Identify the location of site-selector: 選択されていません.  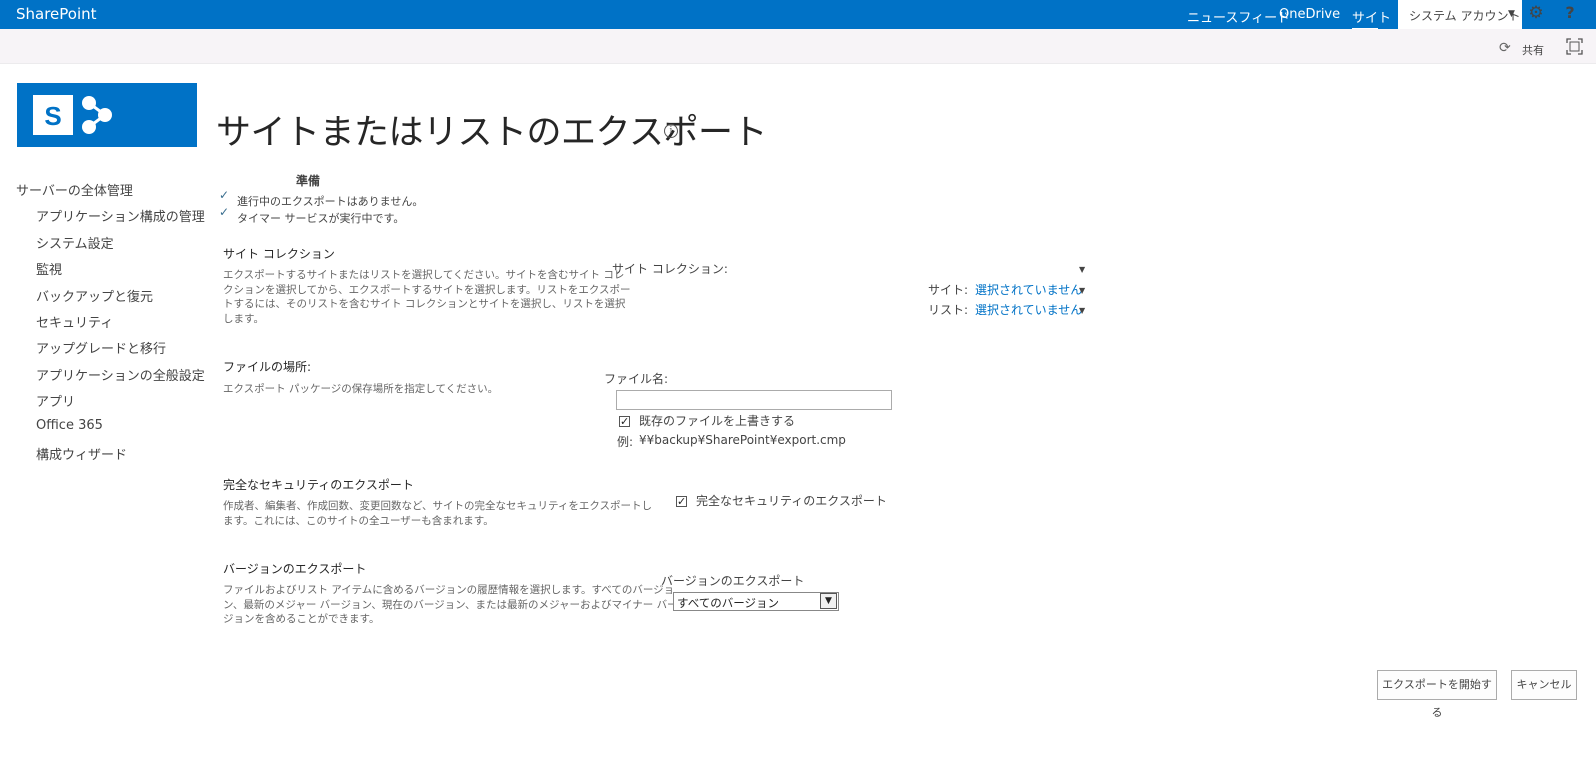
(1028, 289).